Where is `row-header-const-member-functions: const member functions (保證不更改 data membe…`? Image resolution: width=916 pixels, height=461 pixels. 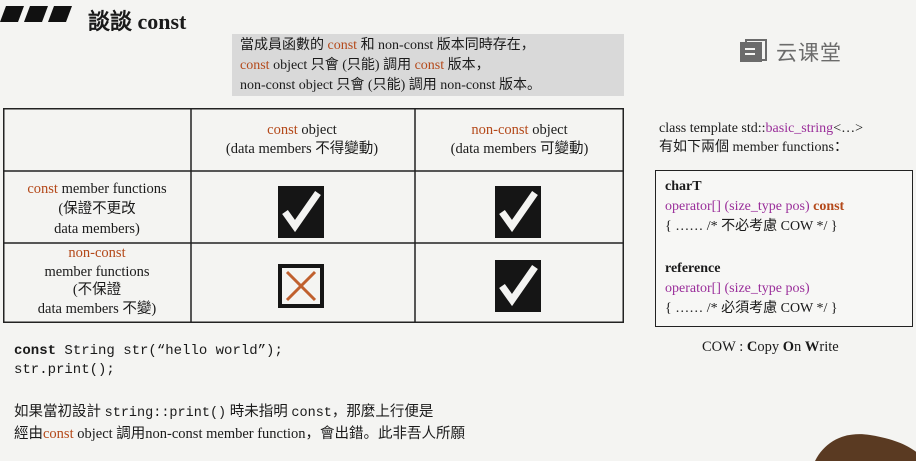
row-header-const-member-functions: const member functions (保證不更改 data membe… is located at coordinates (97, 209).